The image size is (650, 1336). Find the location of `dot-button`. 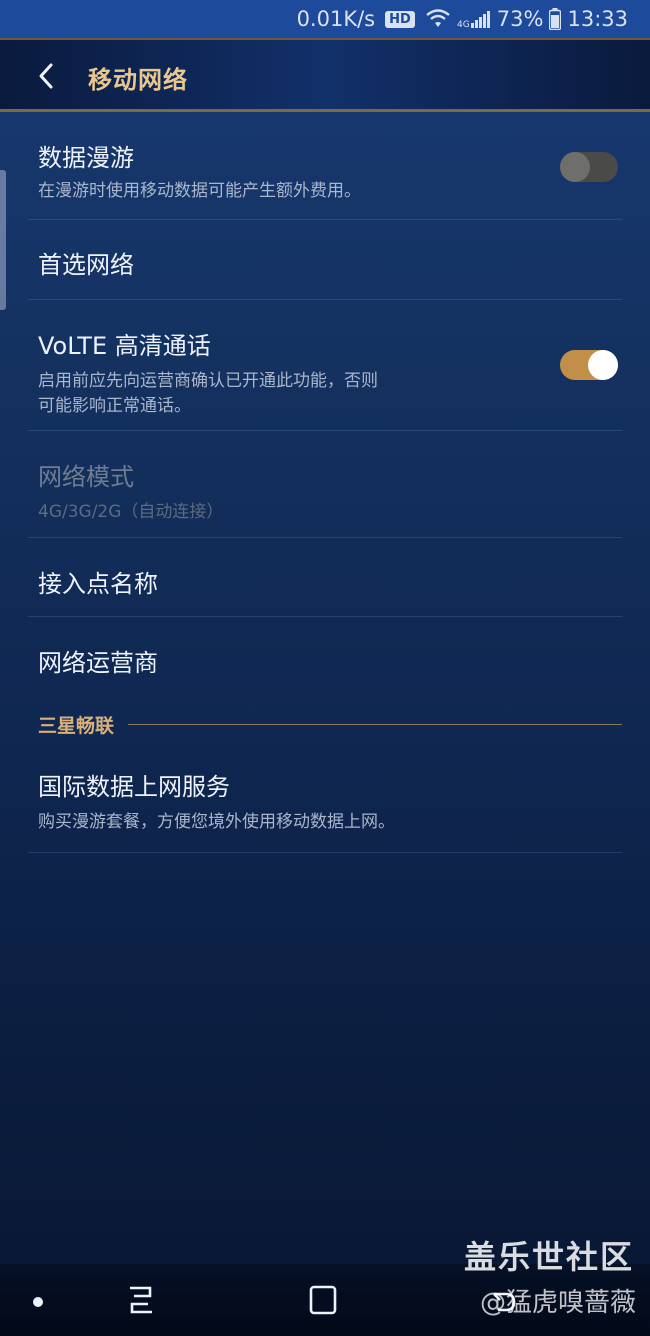

dot-button is located at coordinates (38, 1304).